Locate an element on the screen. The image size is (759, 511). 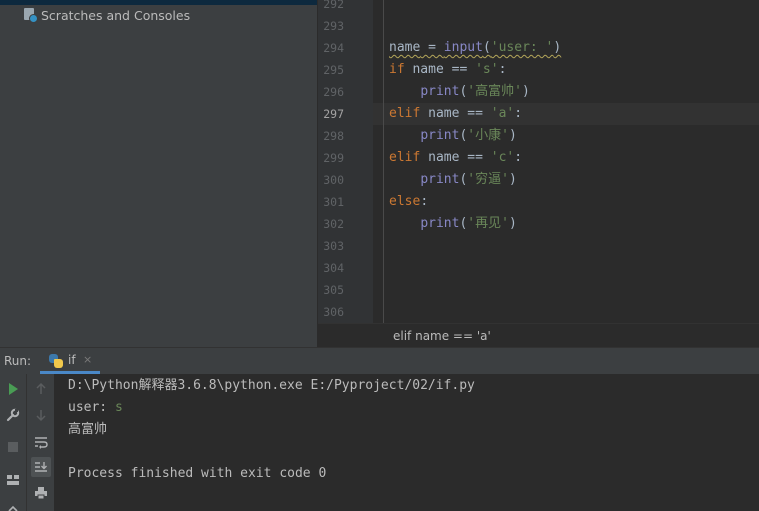
scroll-to-end-button is located at coordinates (41, 467).